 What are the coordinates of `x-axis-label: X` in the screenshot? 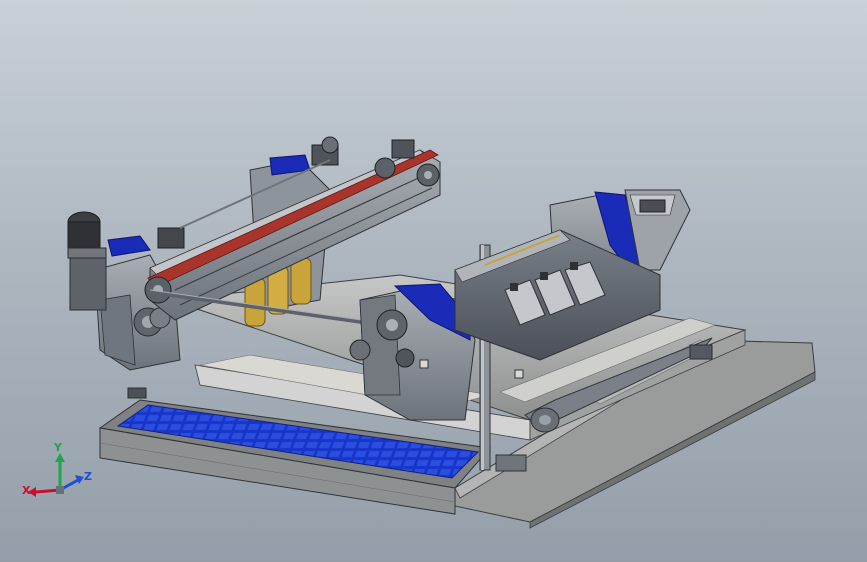 It's located at (26, 490).